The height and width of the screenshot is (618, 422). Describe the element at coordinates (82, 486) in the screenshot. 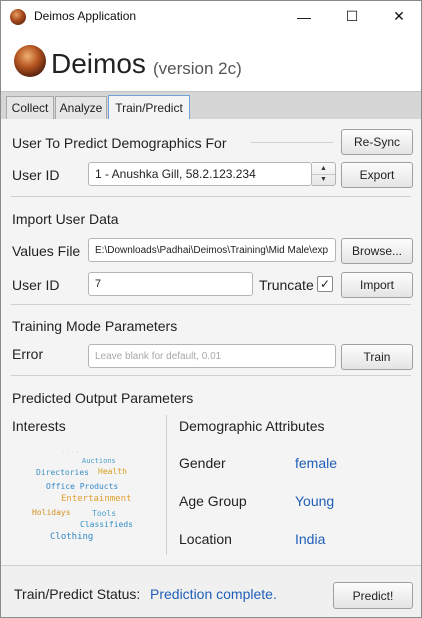

I see `cloud-word: Office Products` at that location.